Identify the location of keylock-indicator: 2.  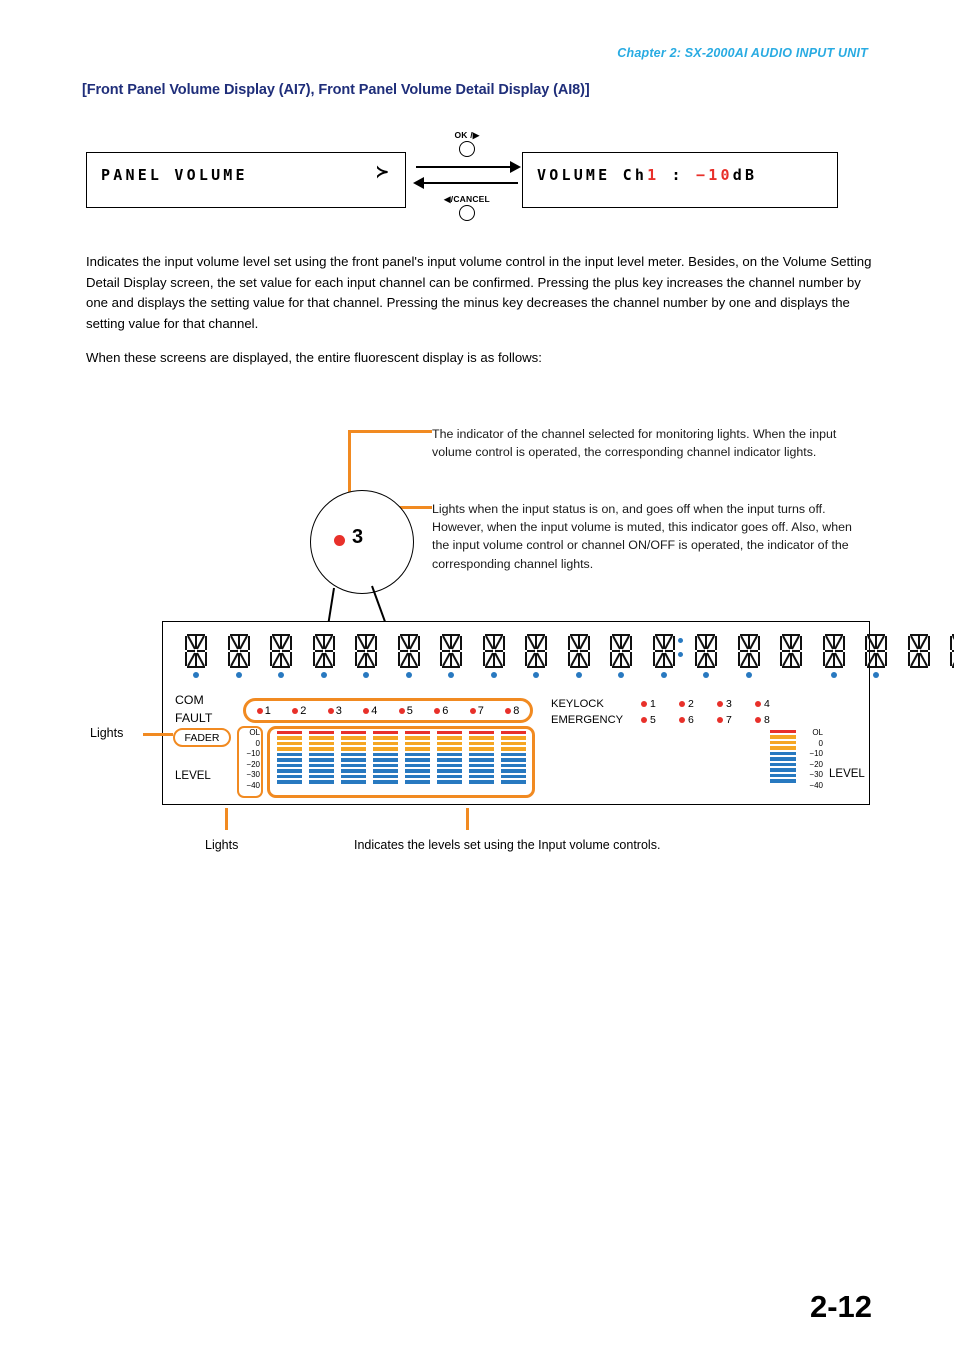
(698, 704).